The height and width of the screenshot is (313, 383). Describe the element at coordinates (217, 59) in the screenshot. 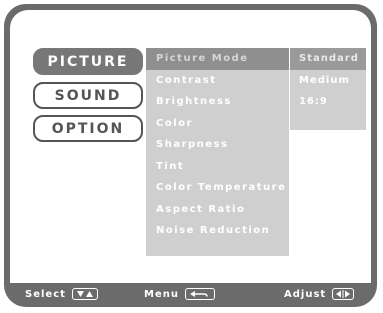

I see `menu-item-picture-mode: Picture Mode` at that location.